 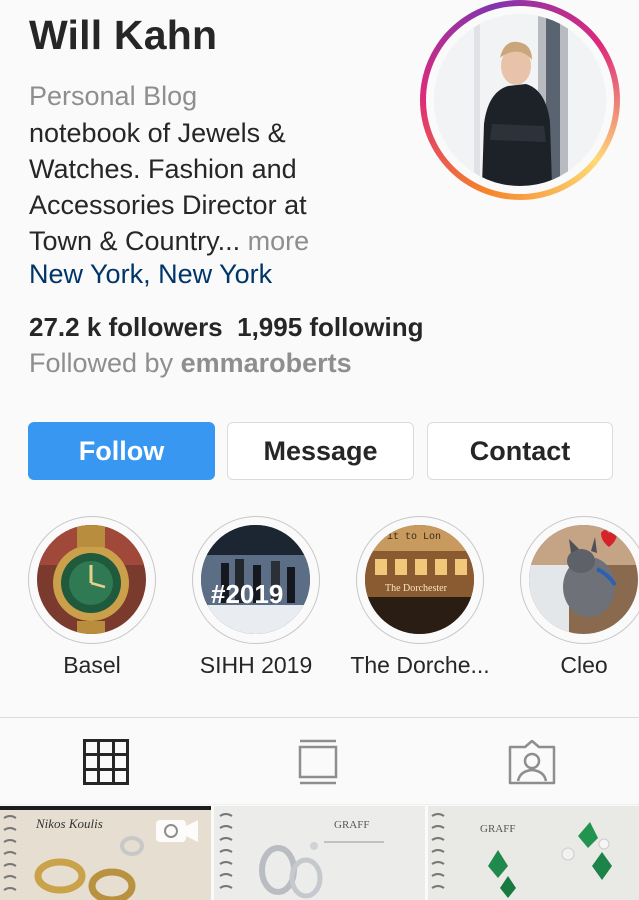 I want to click on highlight-sihh-thumb: #2019, so click(x=255, y=579).